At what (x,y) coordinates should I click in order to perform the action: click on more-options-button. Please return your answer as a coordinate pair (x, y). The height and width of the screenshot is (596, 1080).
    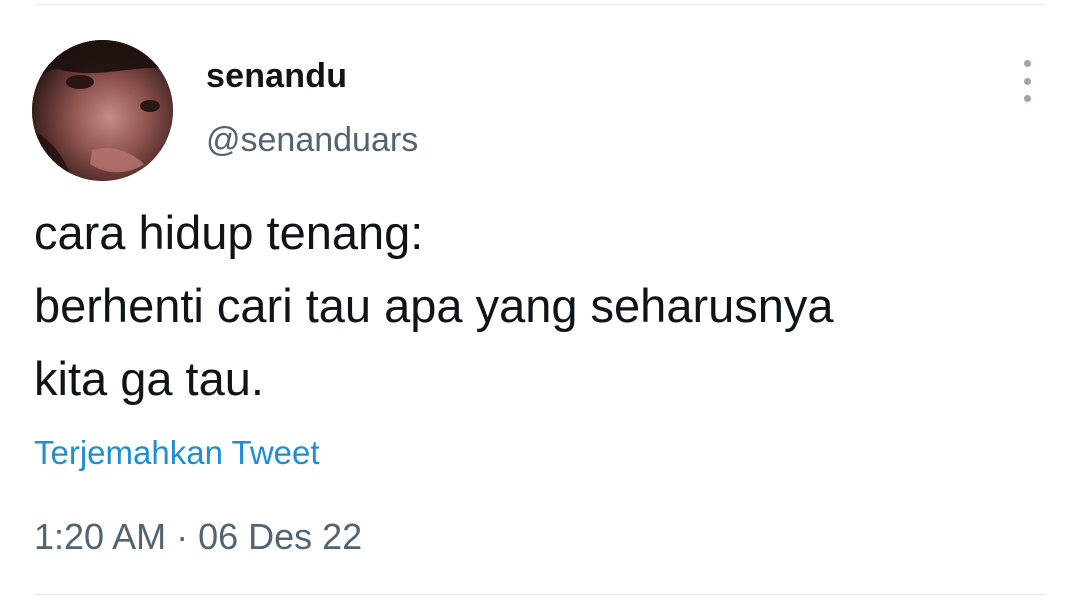
    Looking at the image, I should click on (1027, 81).